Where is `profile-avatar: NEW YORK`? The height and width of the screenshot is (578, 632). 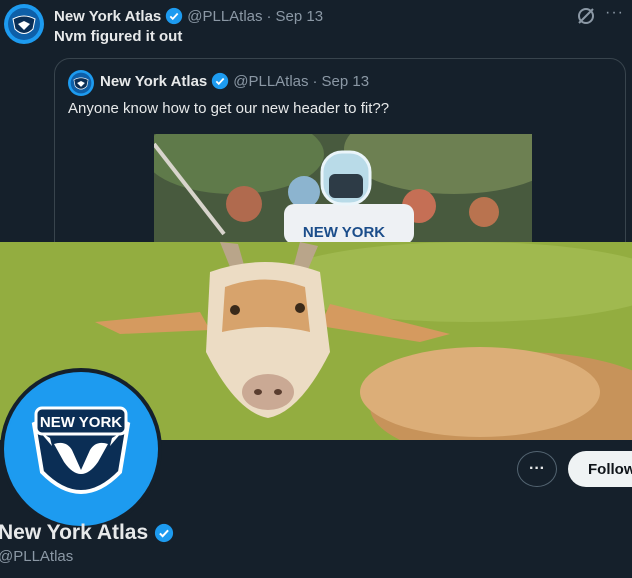
profile-avatar: NEW YORK is located at coordinates (81, 449).